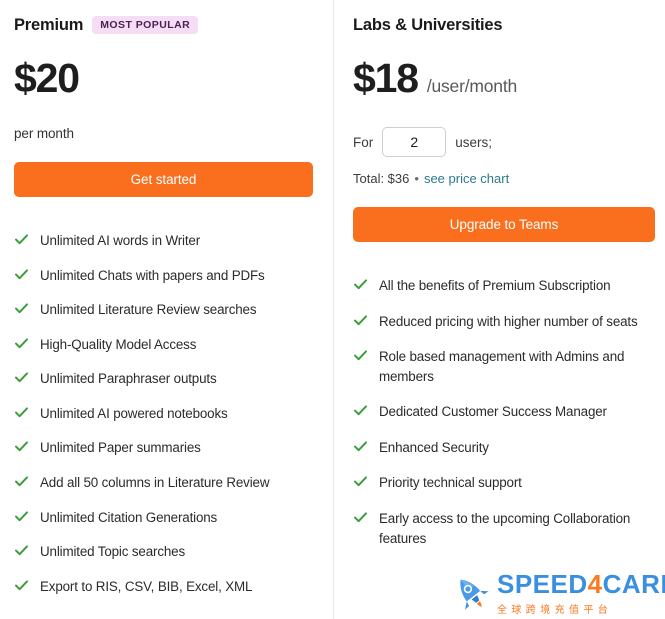 Image resolution: width=665 pixels, height=619 pixels. Describe the element at coordinates (504, 25) in the screenshot. I see `plan-header-labs: Labs & Universities` at that location.